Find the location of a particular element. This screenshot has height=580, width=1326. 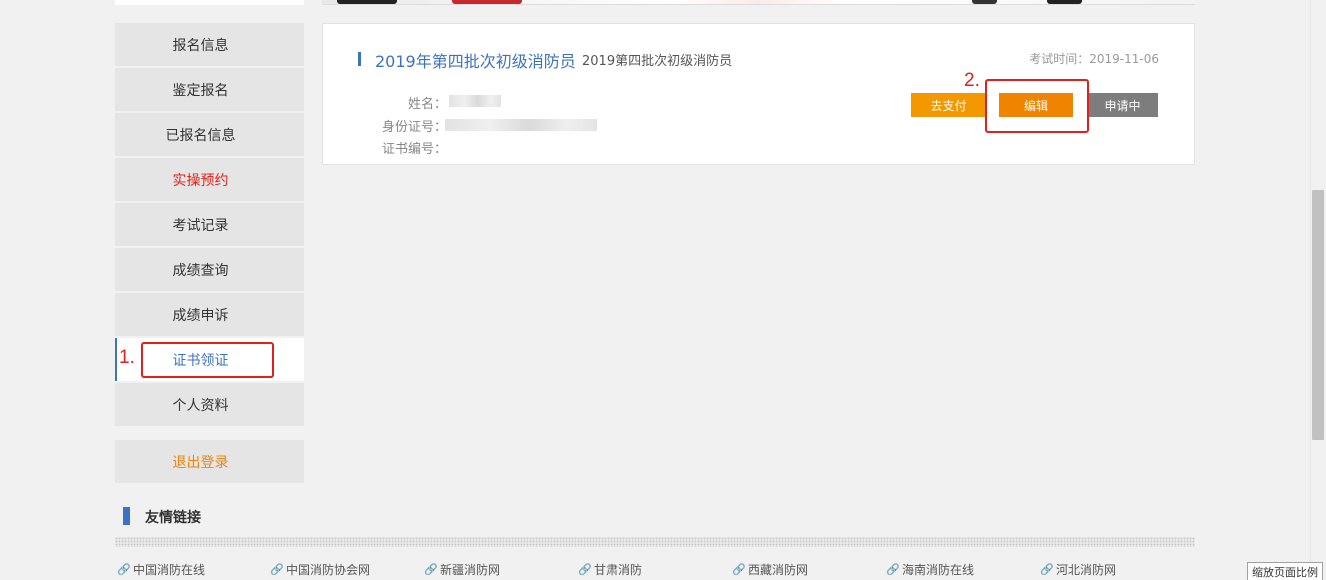

friend-link-label: 甘肃消防 is located at coordinates (618, 570).